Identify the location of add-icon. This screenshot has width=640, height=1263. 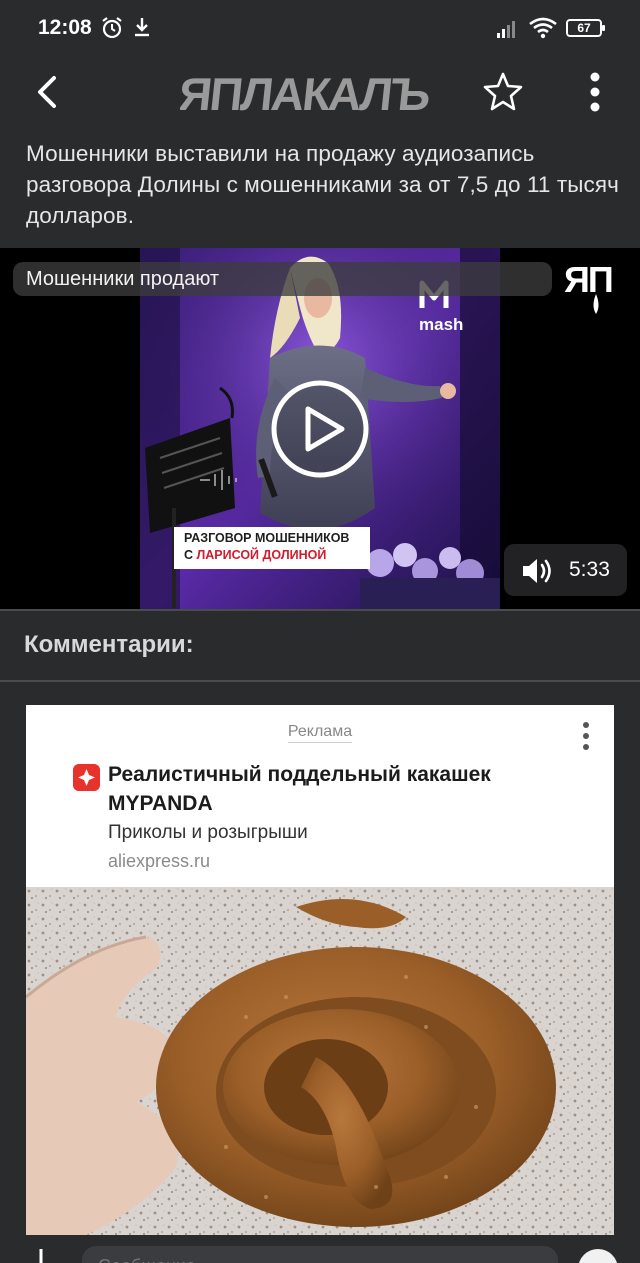
(41, 1256).